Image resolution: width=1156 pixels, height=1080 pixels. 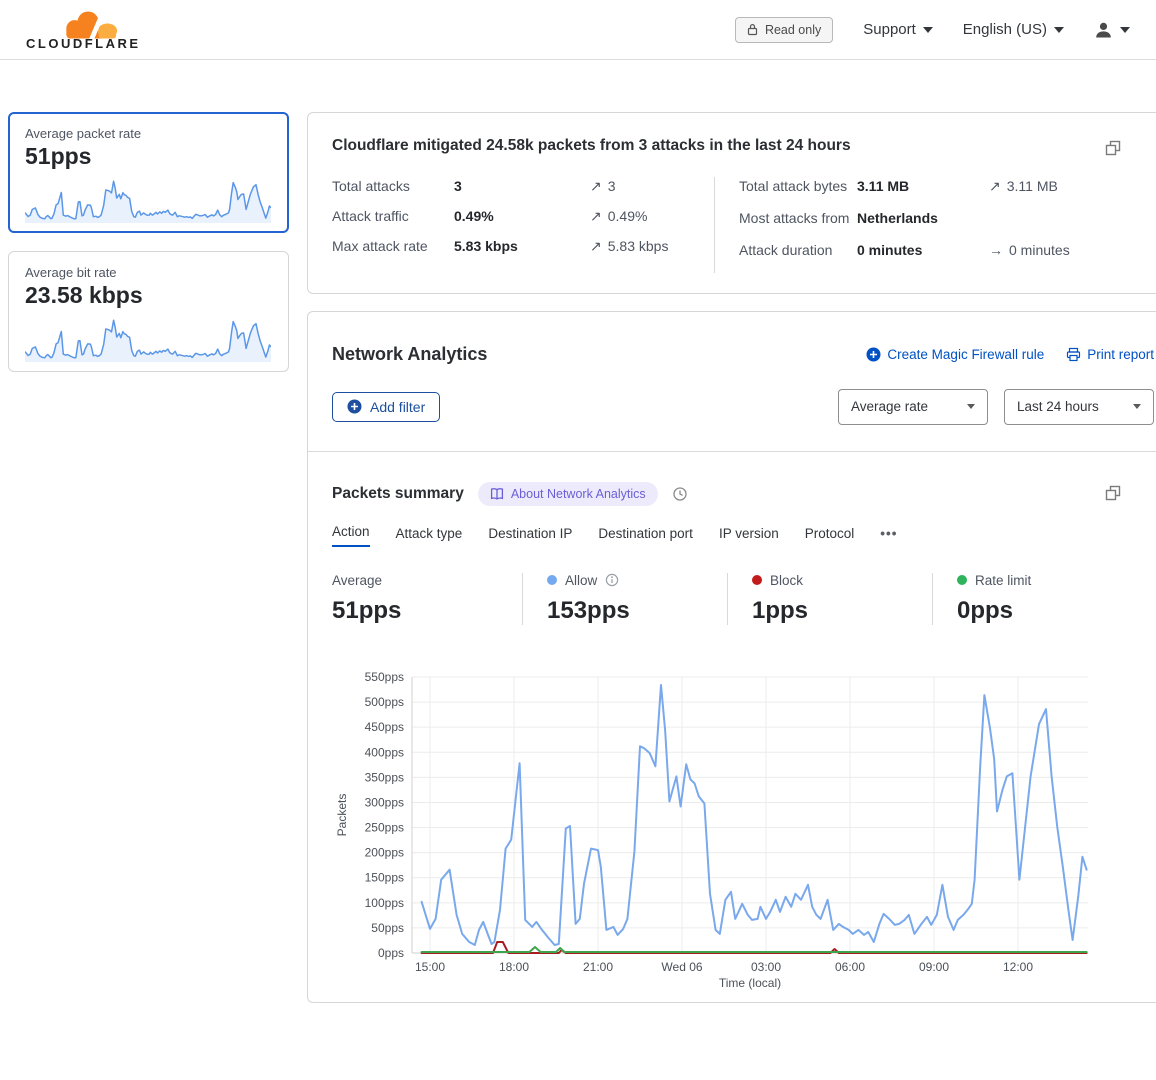 What do you see at coordinates (496, 493) in the screenshot?
I see `book-icon` at bounding box center [496, 493].